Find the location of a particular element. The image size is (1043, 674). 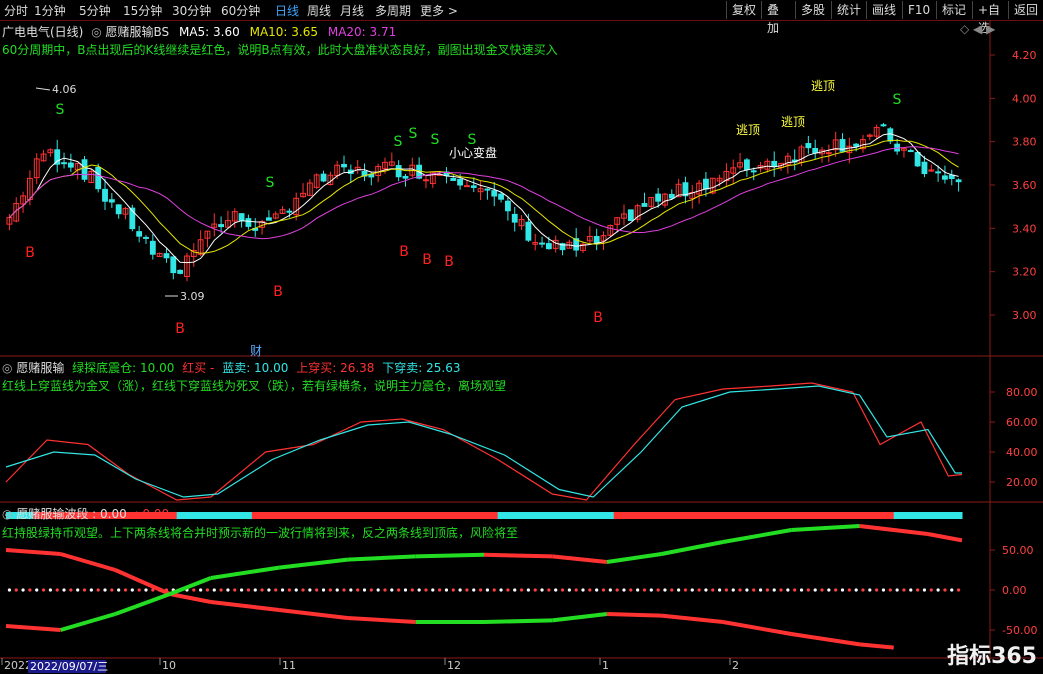

toolbar-button-5: F10 is located at coordinates (919, 10).